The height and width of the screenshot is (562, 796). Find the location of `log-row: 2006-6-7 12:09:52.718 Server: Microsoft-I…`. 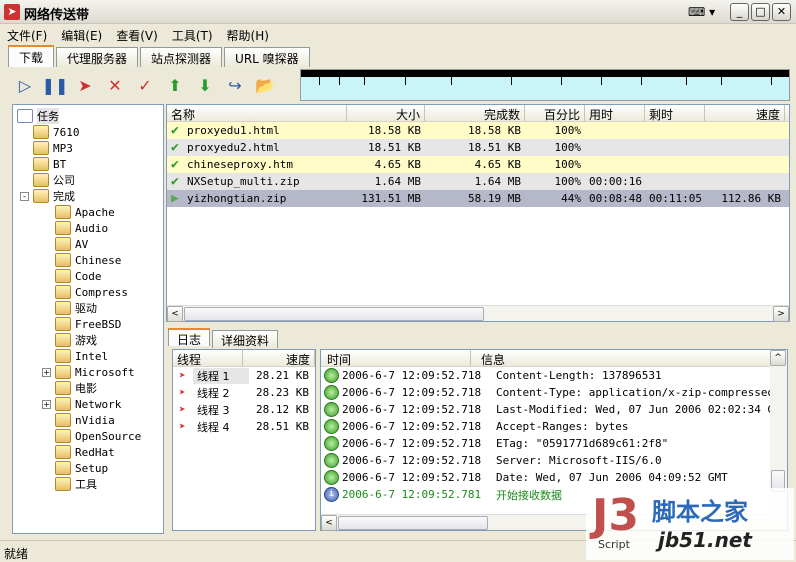

log-row: 2006-6-7 12:09:52.718 Server: Microsoft-I… is located at coordinates (554, 460).